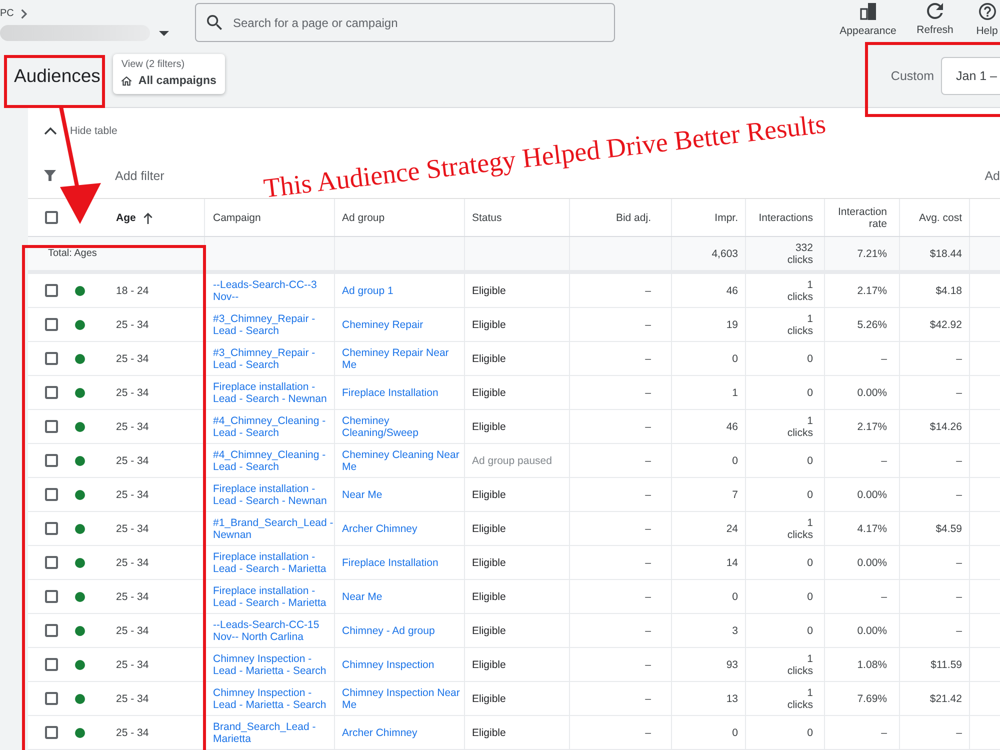 The height and width of the screenshot is (750, 1000). I want to click on column-header: Age, so click(126, 218).